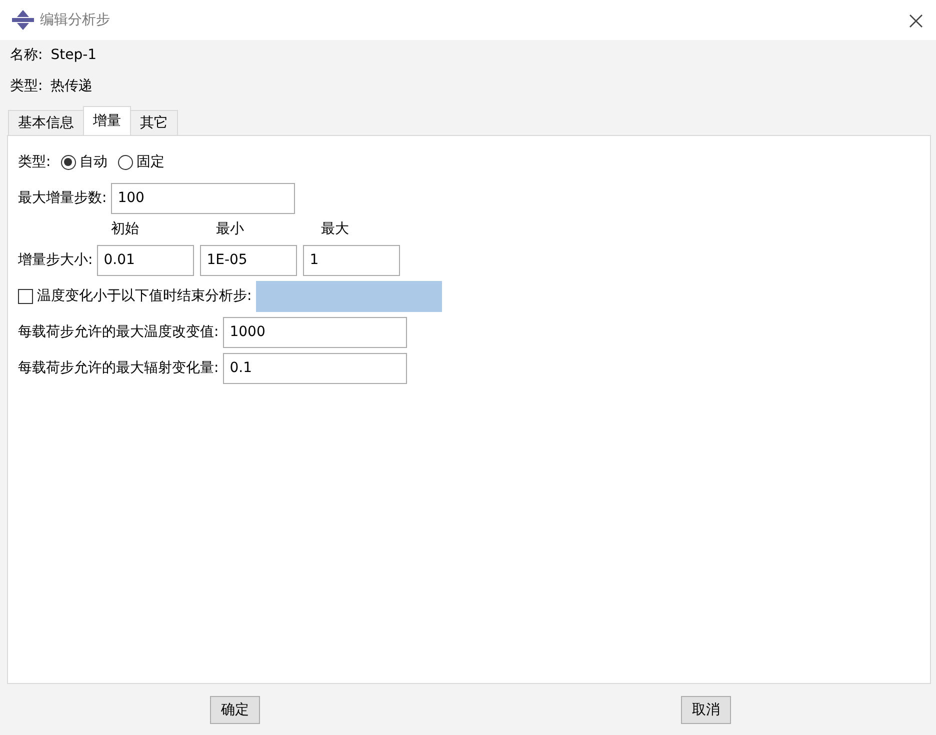 Image resolution: width=936 pixels, height=735 pixels. Describe the element at coordinates (125, 229) in the screenshot. I see `column-header: 初始` at that location.